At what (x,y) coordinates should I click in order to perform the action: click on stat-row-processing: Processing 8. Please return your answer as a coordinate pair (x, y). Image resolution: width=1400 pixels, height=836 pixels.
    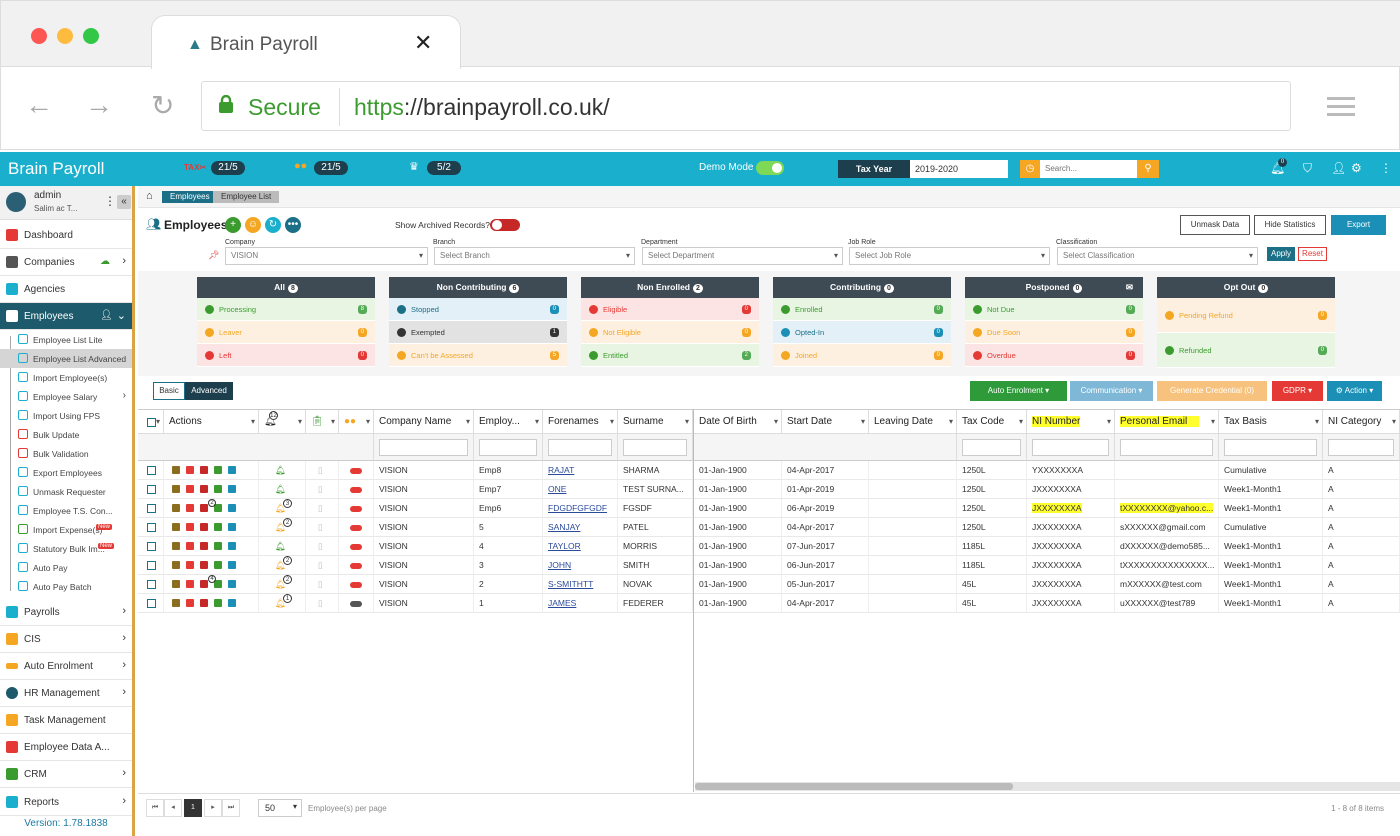
    Looking at the image, I should click on (286, 309).